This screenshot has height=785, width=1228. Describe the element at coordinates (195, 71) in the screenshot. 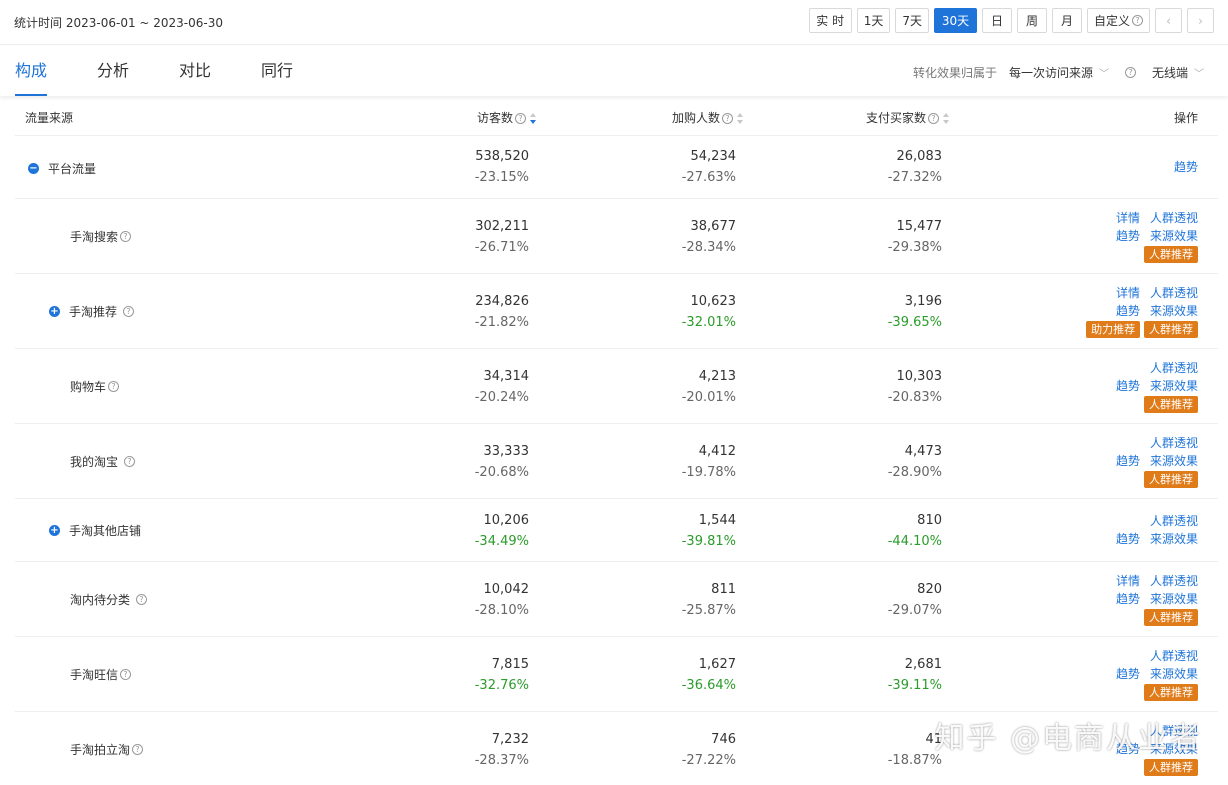

I see `tab-compare: 对比` at that location.